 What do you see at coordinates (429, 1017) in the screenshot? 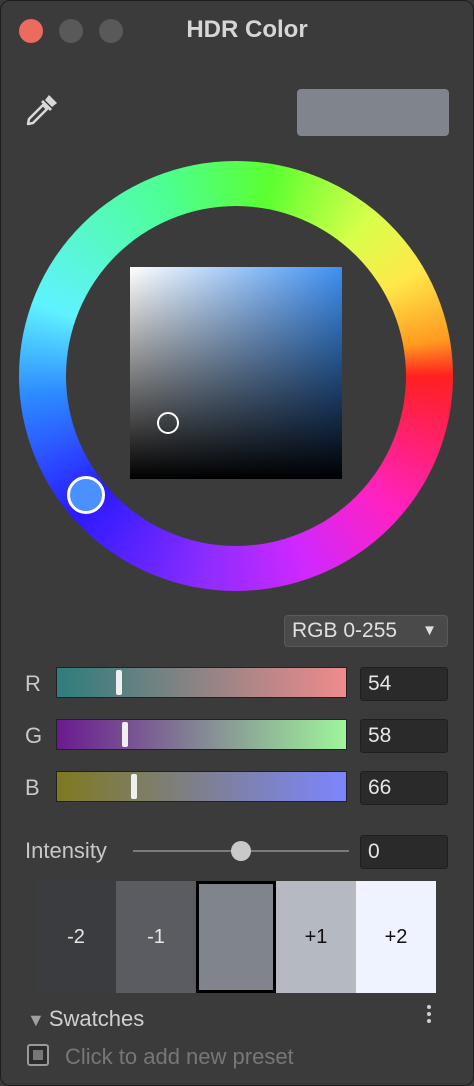
I see `more-options-icon` at bounding box center [429, 1017].